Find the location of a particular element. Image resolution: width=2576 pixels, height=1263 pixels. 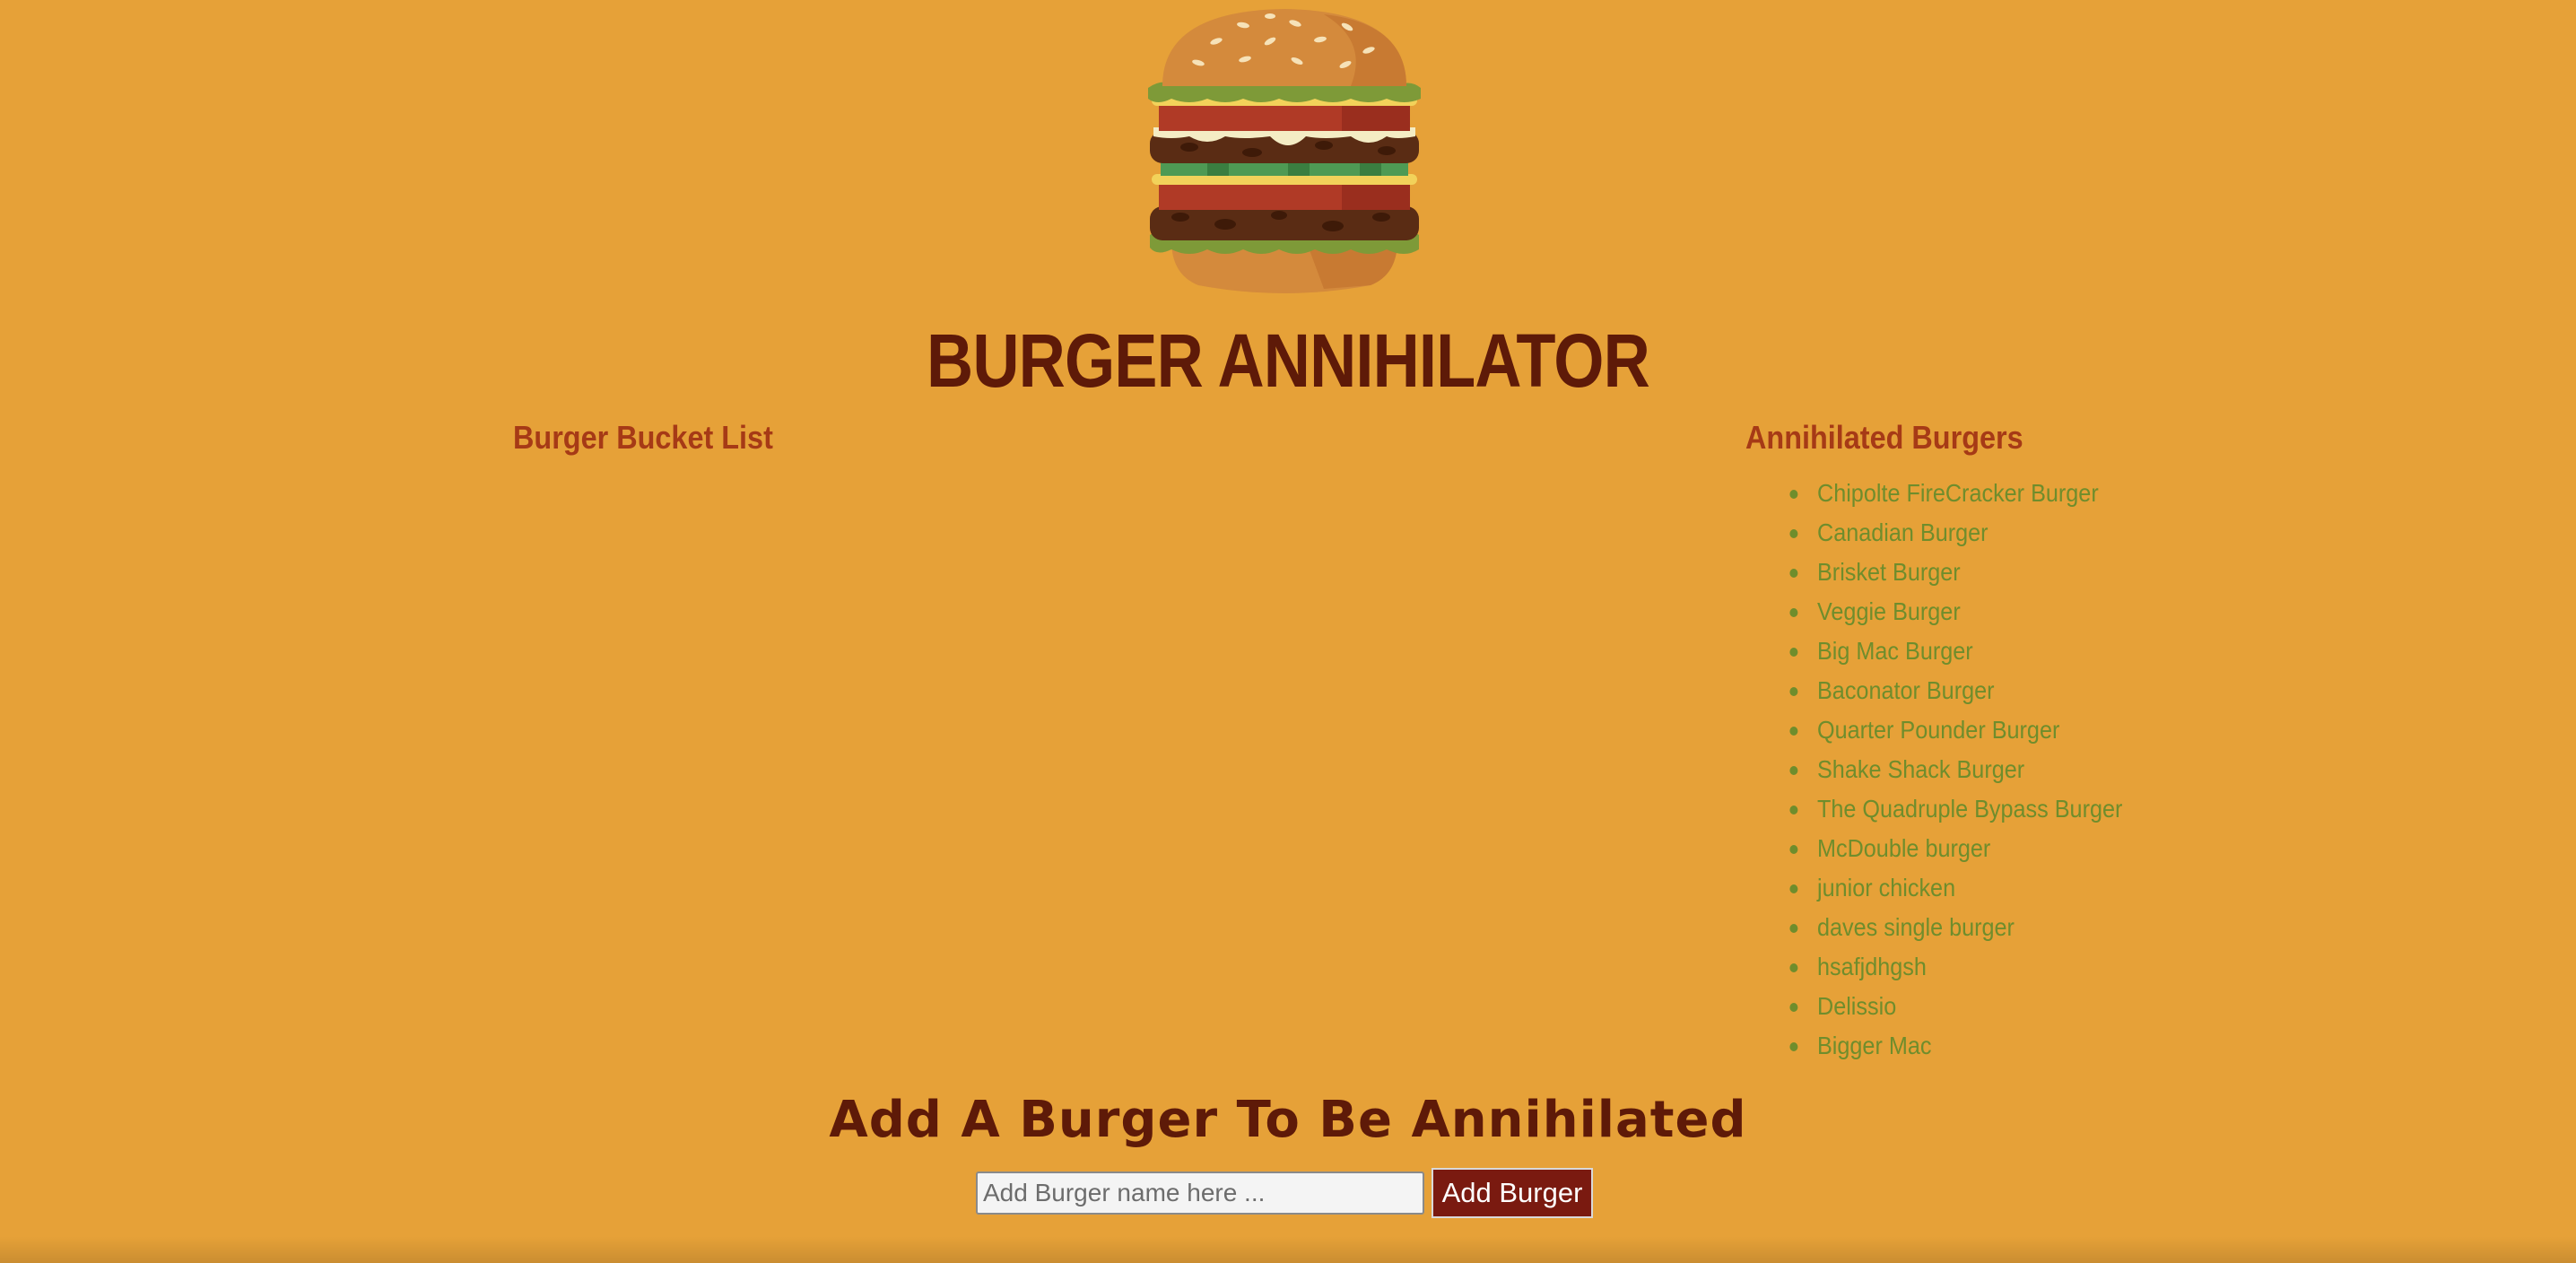

list-item: Veggie Burger is located at coordinates (1955, 612).